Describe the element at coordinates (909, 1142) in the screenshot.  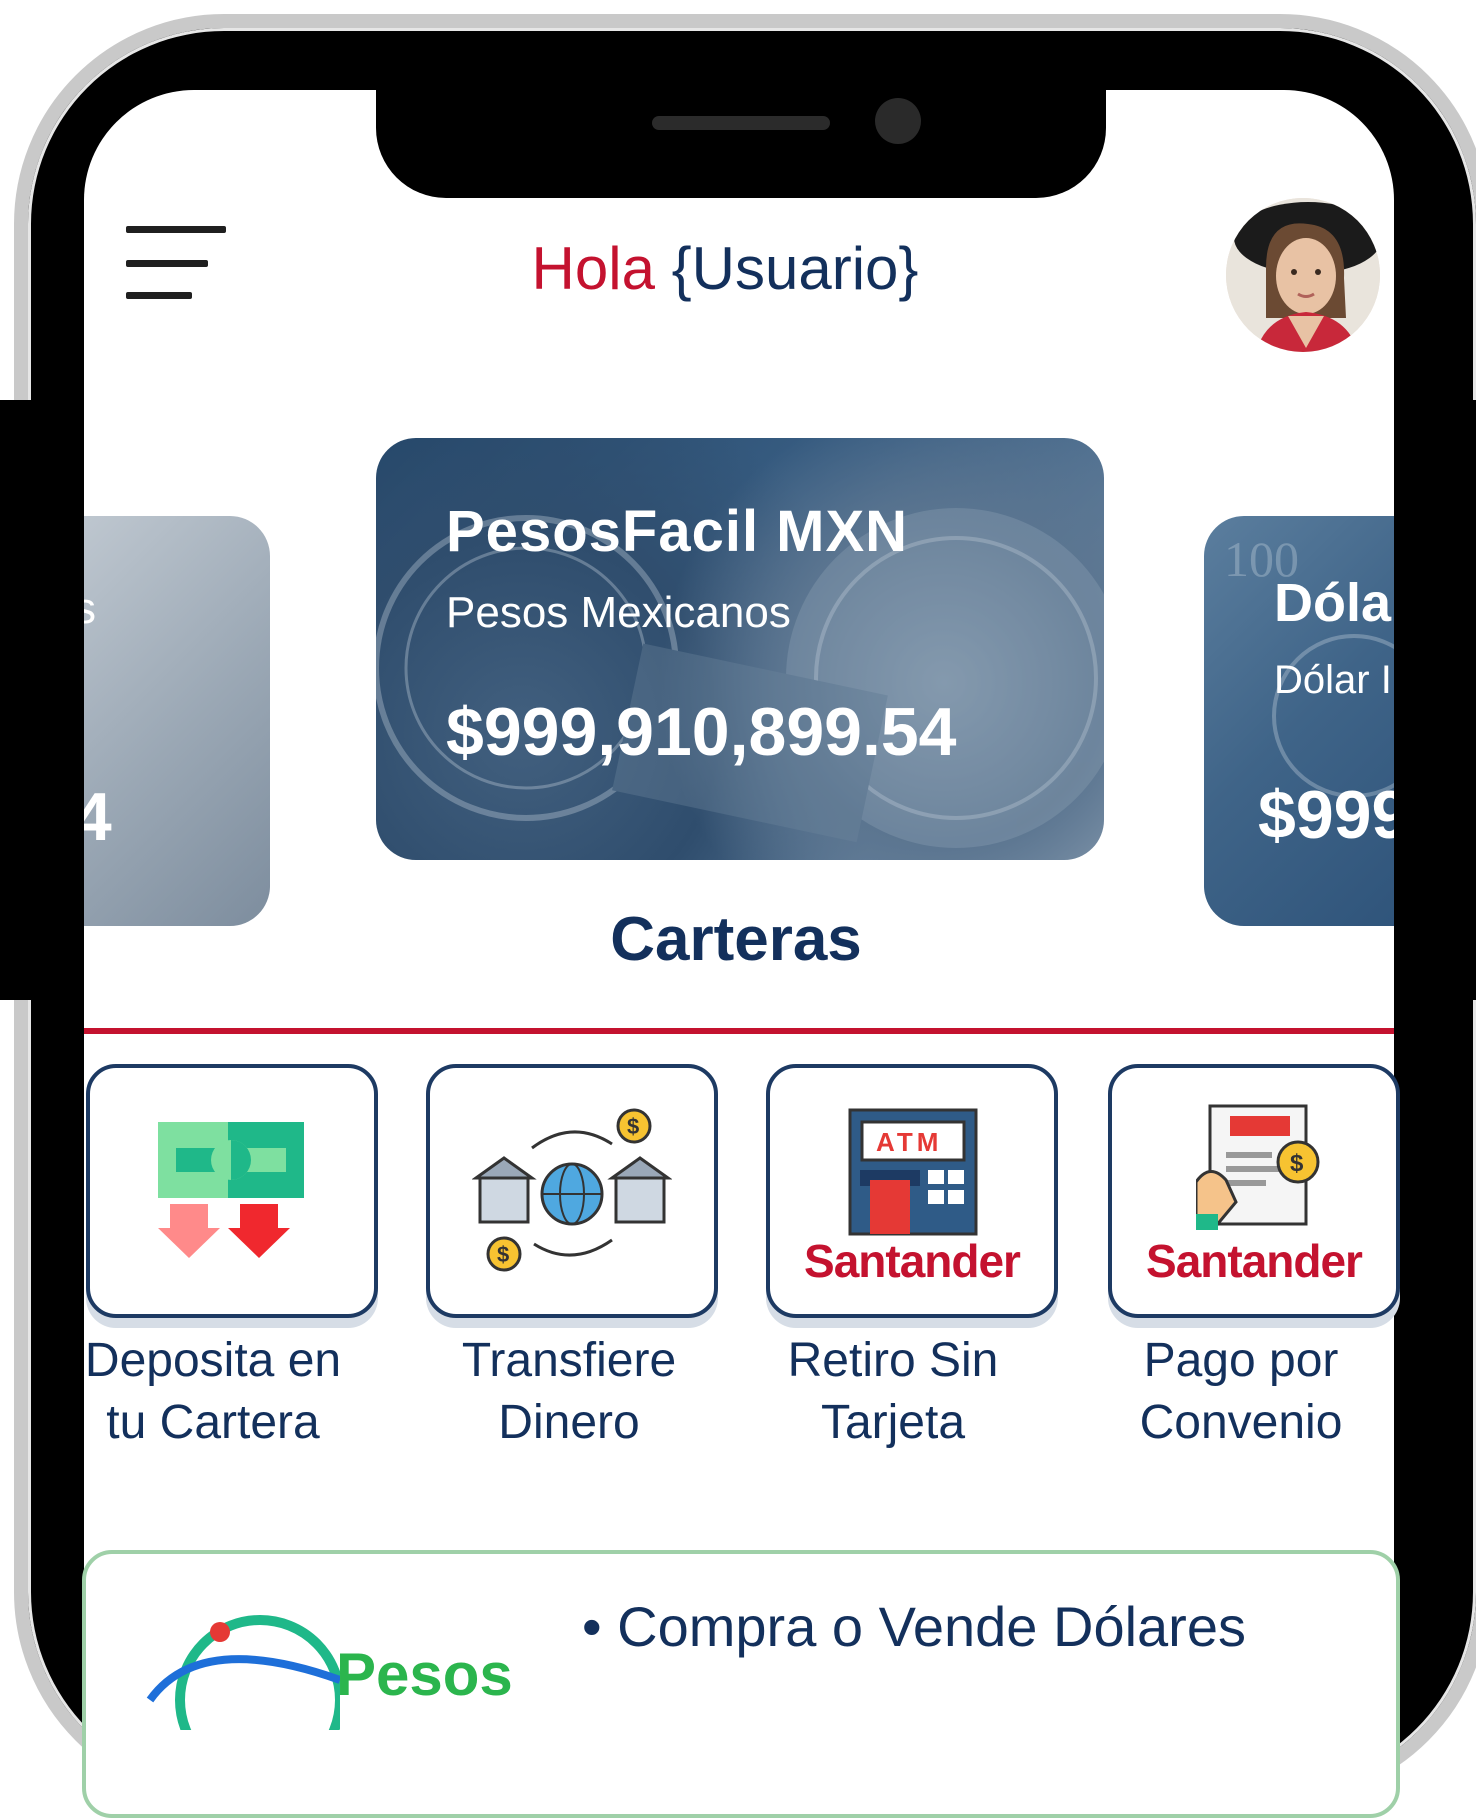
I see `svg-text: ATM` at that location.